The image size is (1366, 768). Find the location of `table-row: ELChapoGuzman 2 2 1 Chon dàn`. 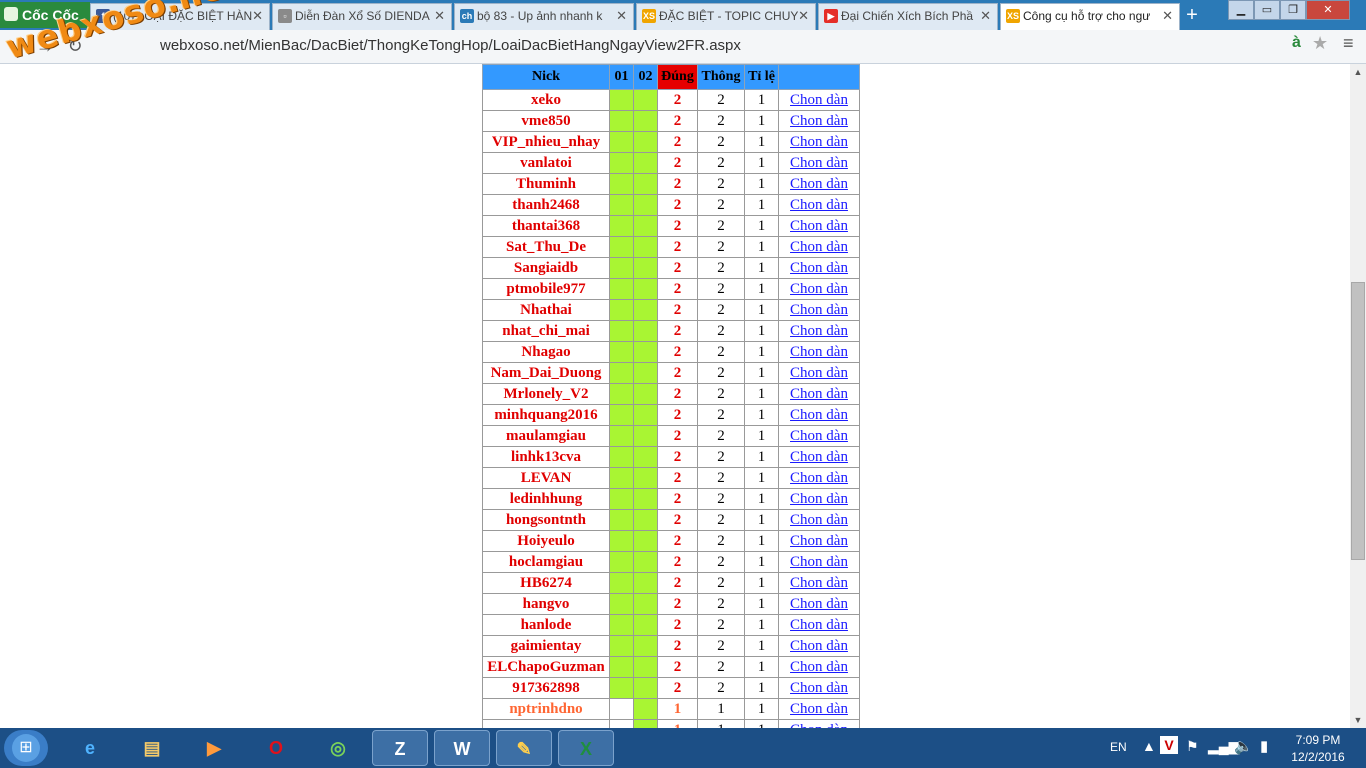

table-row: ELChapoGuzman 2 2 1 Chon dàn is located at coordinates (671, 667).